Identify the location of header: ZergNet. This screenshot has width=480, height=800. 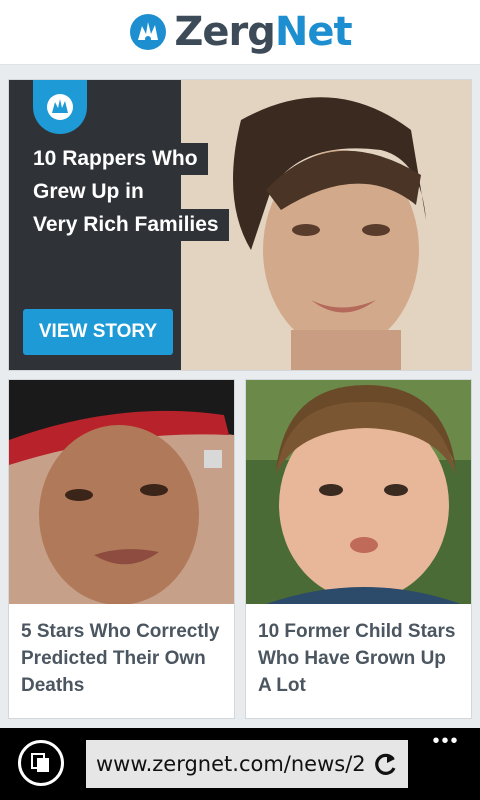
(240, 32).